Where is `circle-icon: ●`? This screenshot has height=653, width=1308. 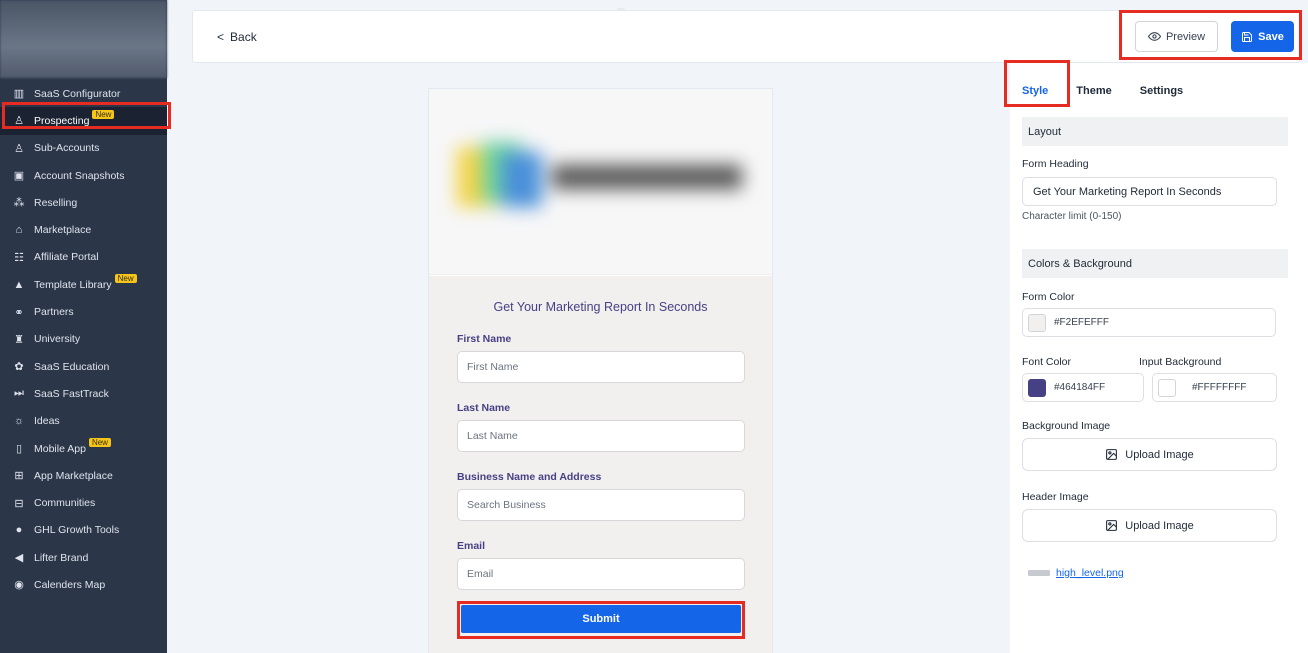
circle-icon: ● is located at coordinates (19, 530).